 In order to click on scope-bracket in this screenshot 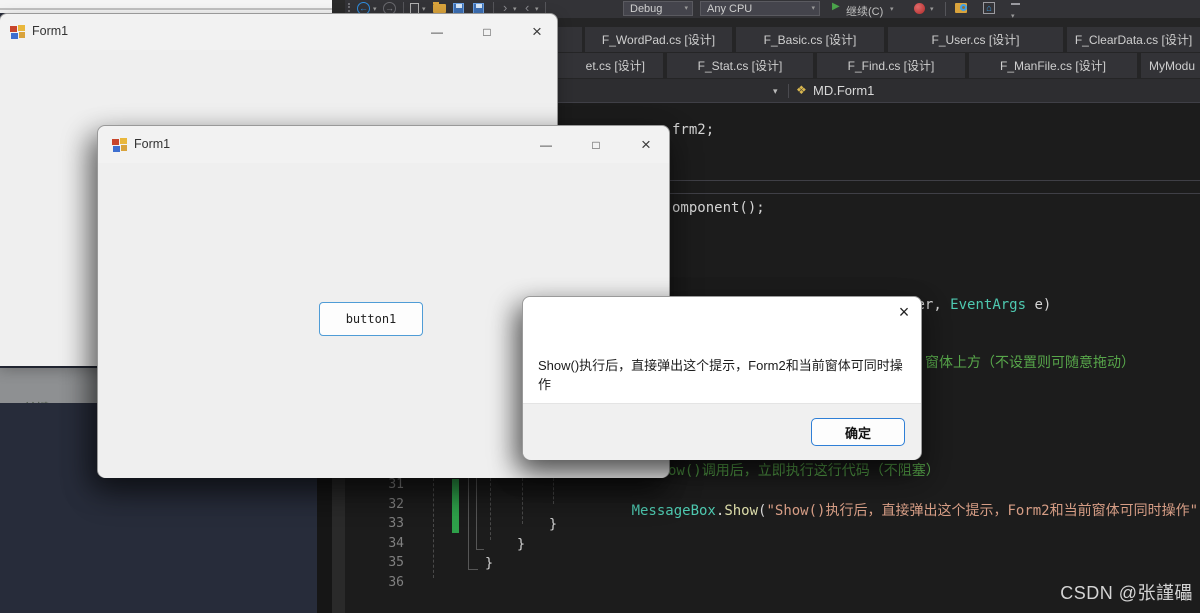, I will do `click(480, 514)`.